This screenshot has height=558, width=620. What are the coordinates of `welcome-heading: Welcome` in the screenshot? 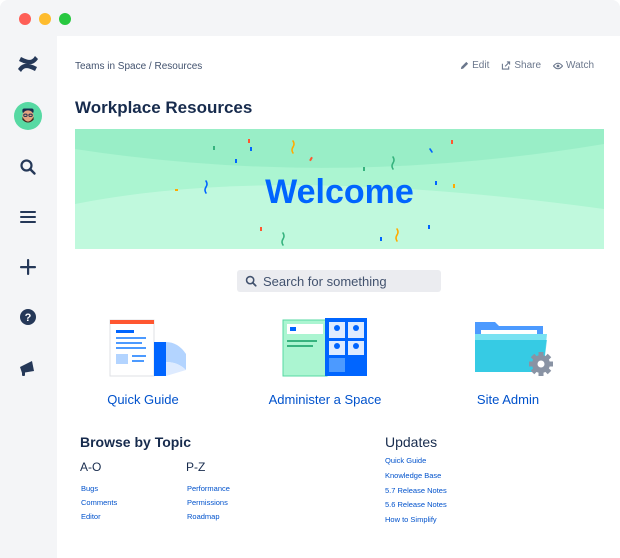 It's located at (339, 192).